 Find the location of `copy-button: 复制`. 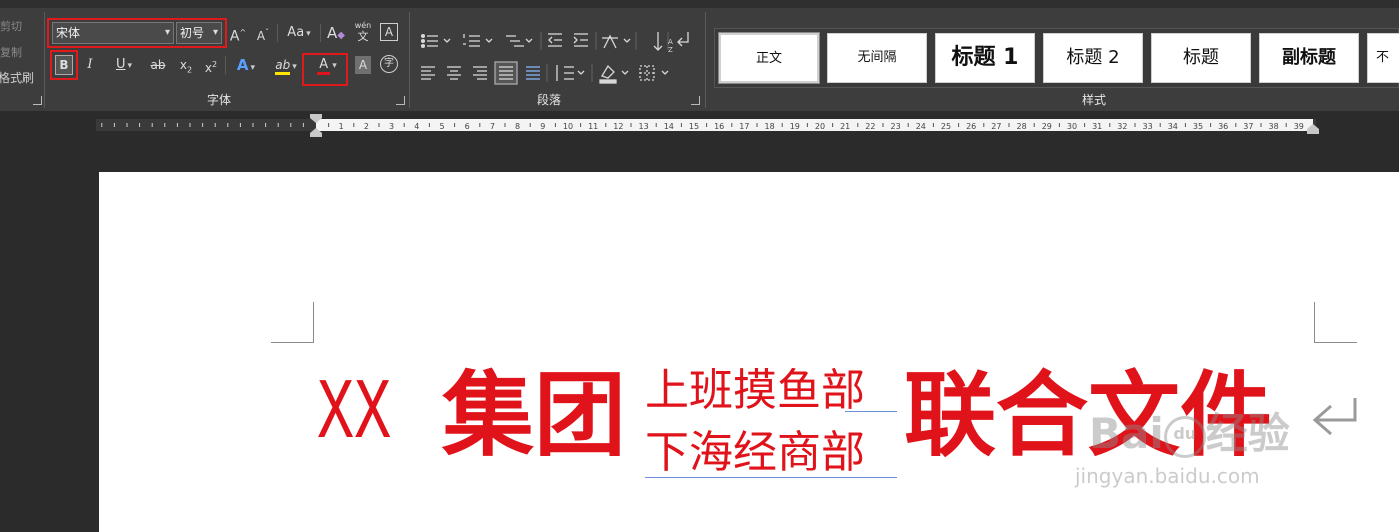

copy-button: 复制 is located at coordinates (11, 52).